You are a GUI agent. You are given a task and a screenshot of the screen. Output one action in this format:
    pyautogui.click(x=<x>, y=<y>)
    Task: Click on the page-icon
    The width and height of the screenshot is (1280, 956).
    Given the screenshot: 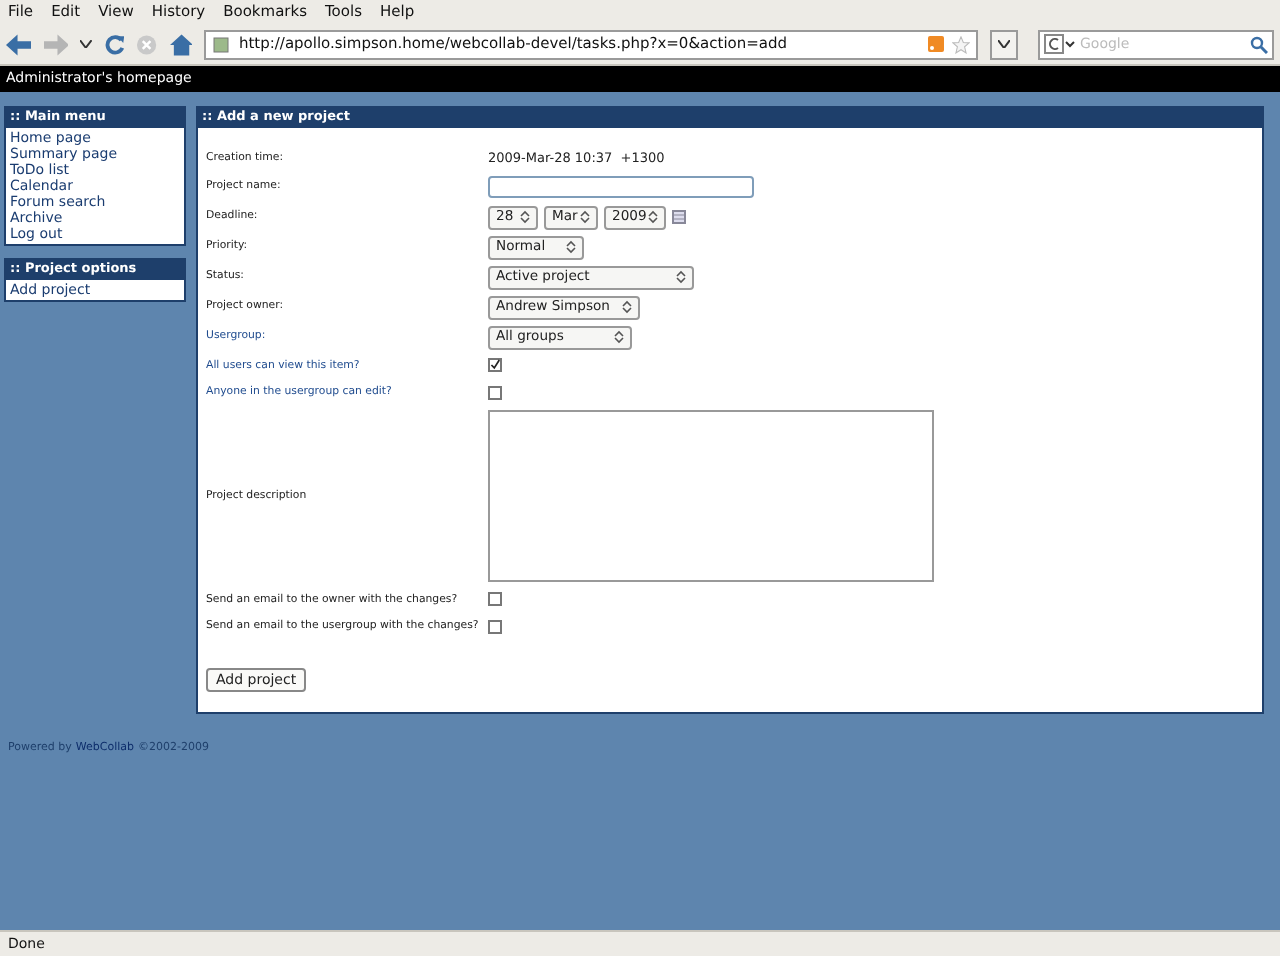 What is the action you would take?
    pyautogui.click(x=221, y=44)
    